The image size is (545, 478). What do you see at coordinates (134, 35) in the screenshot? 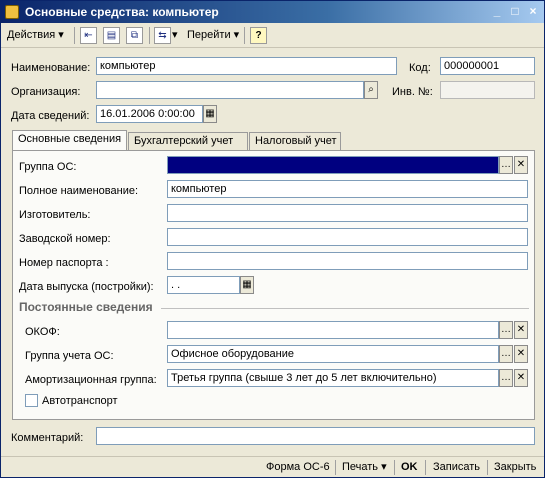
I see `copy-icon: ⧉` at bounding box center [134, 35].